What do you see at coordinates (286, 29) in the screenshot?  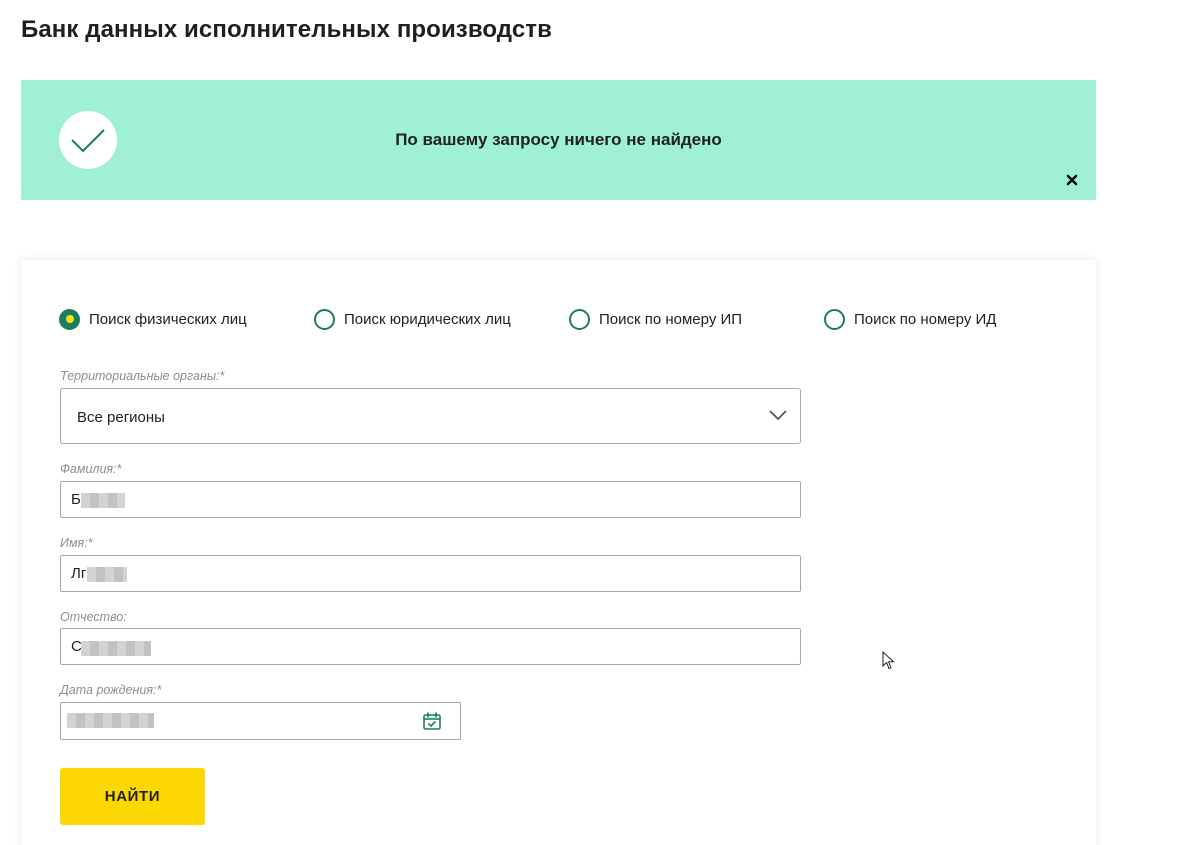 I see `page-title: Банк данных исполнительных производств` at bounding box center [286, 29].